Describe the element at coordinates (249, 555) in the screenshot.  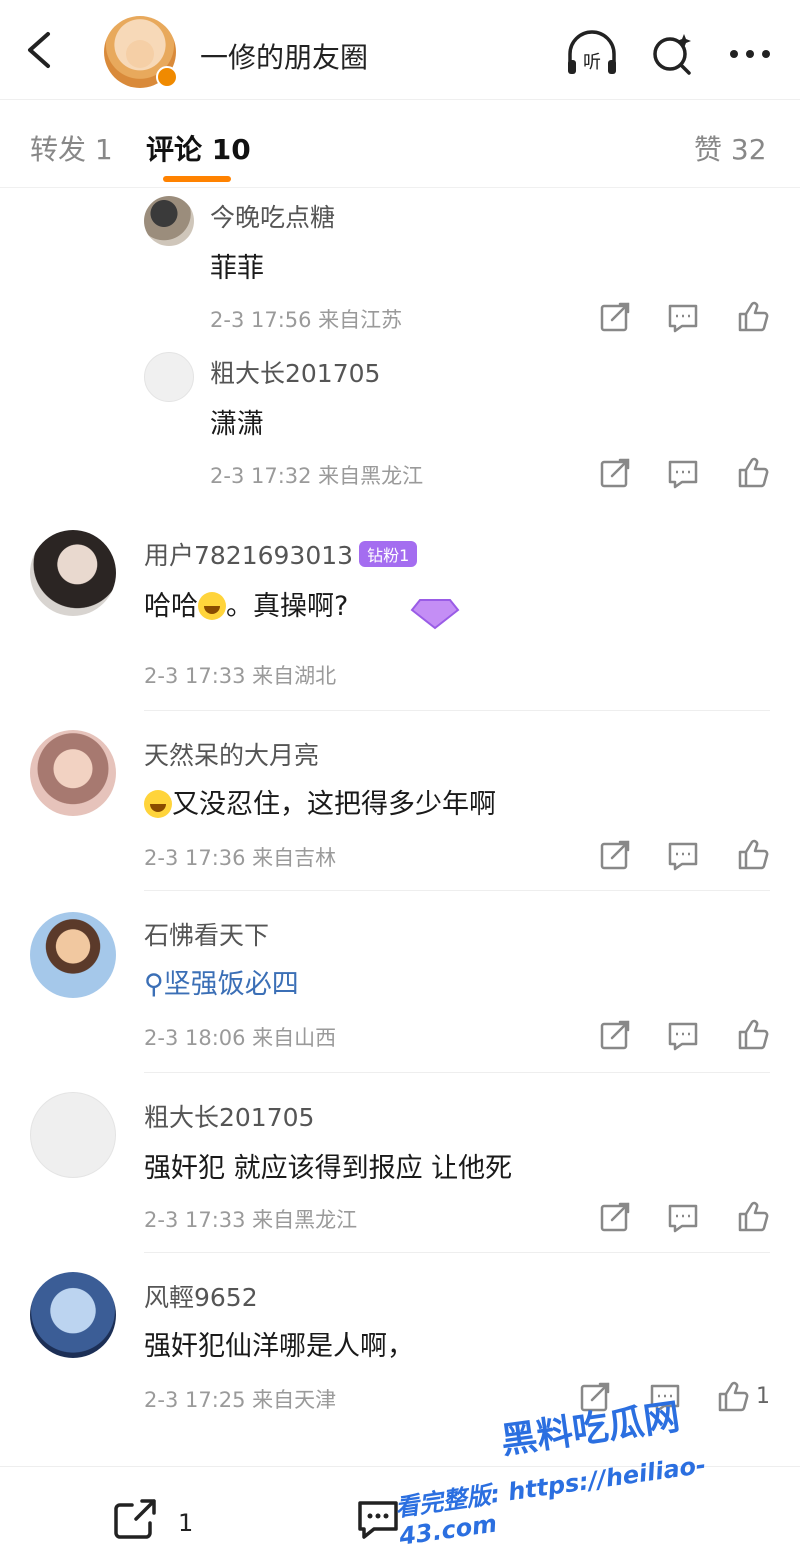
I see `username-text: 用户7821693013` at that location.